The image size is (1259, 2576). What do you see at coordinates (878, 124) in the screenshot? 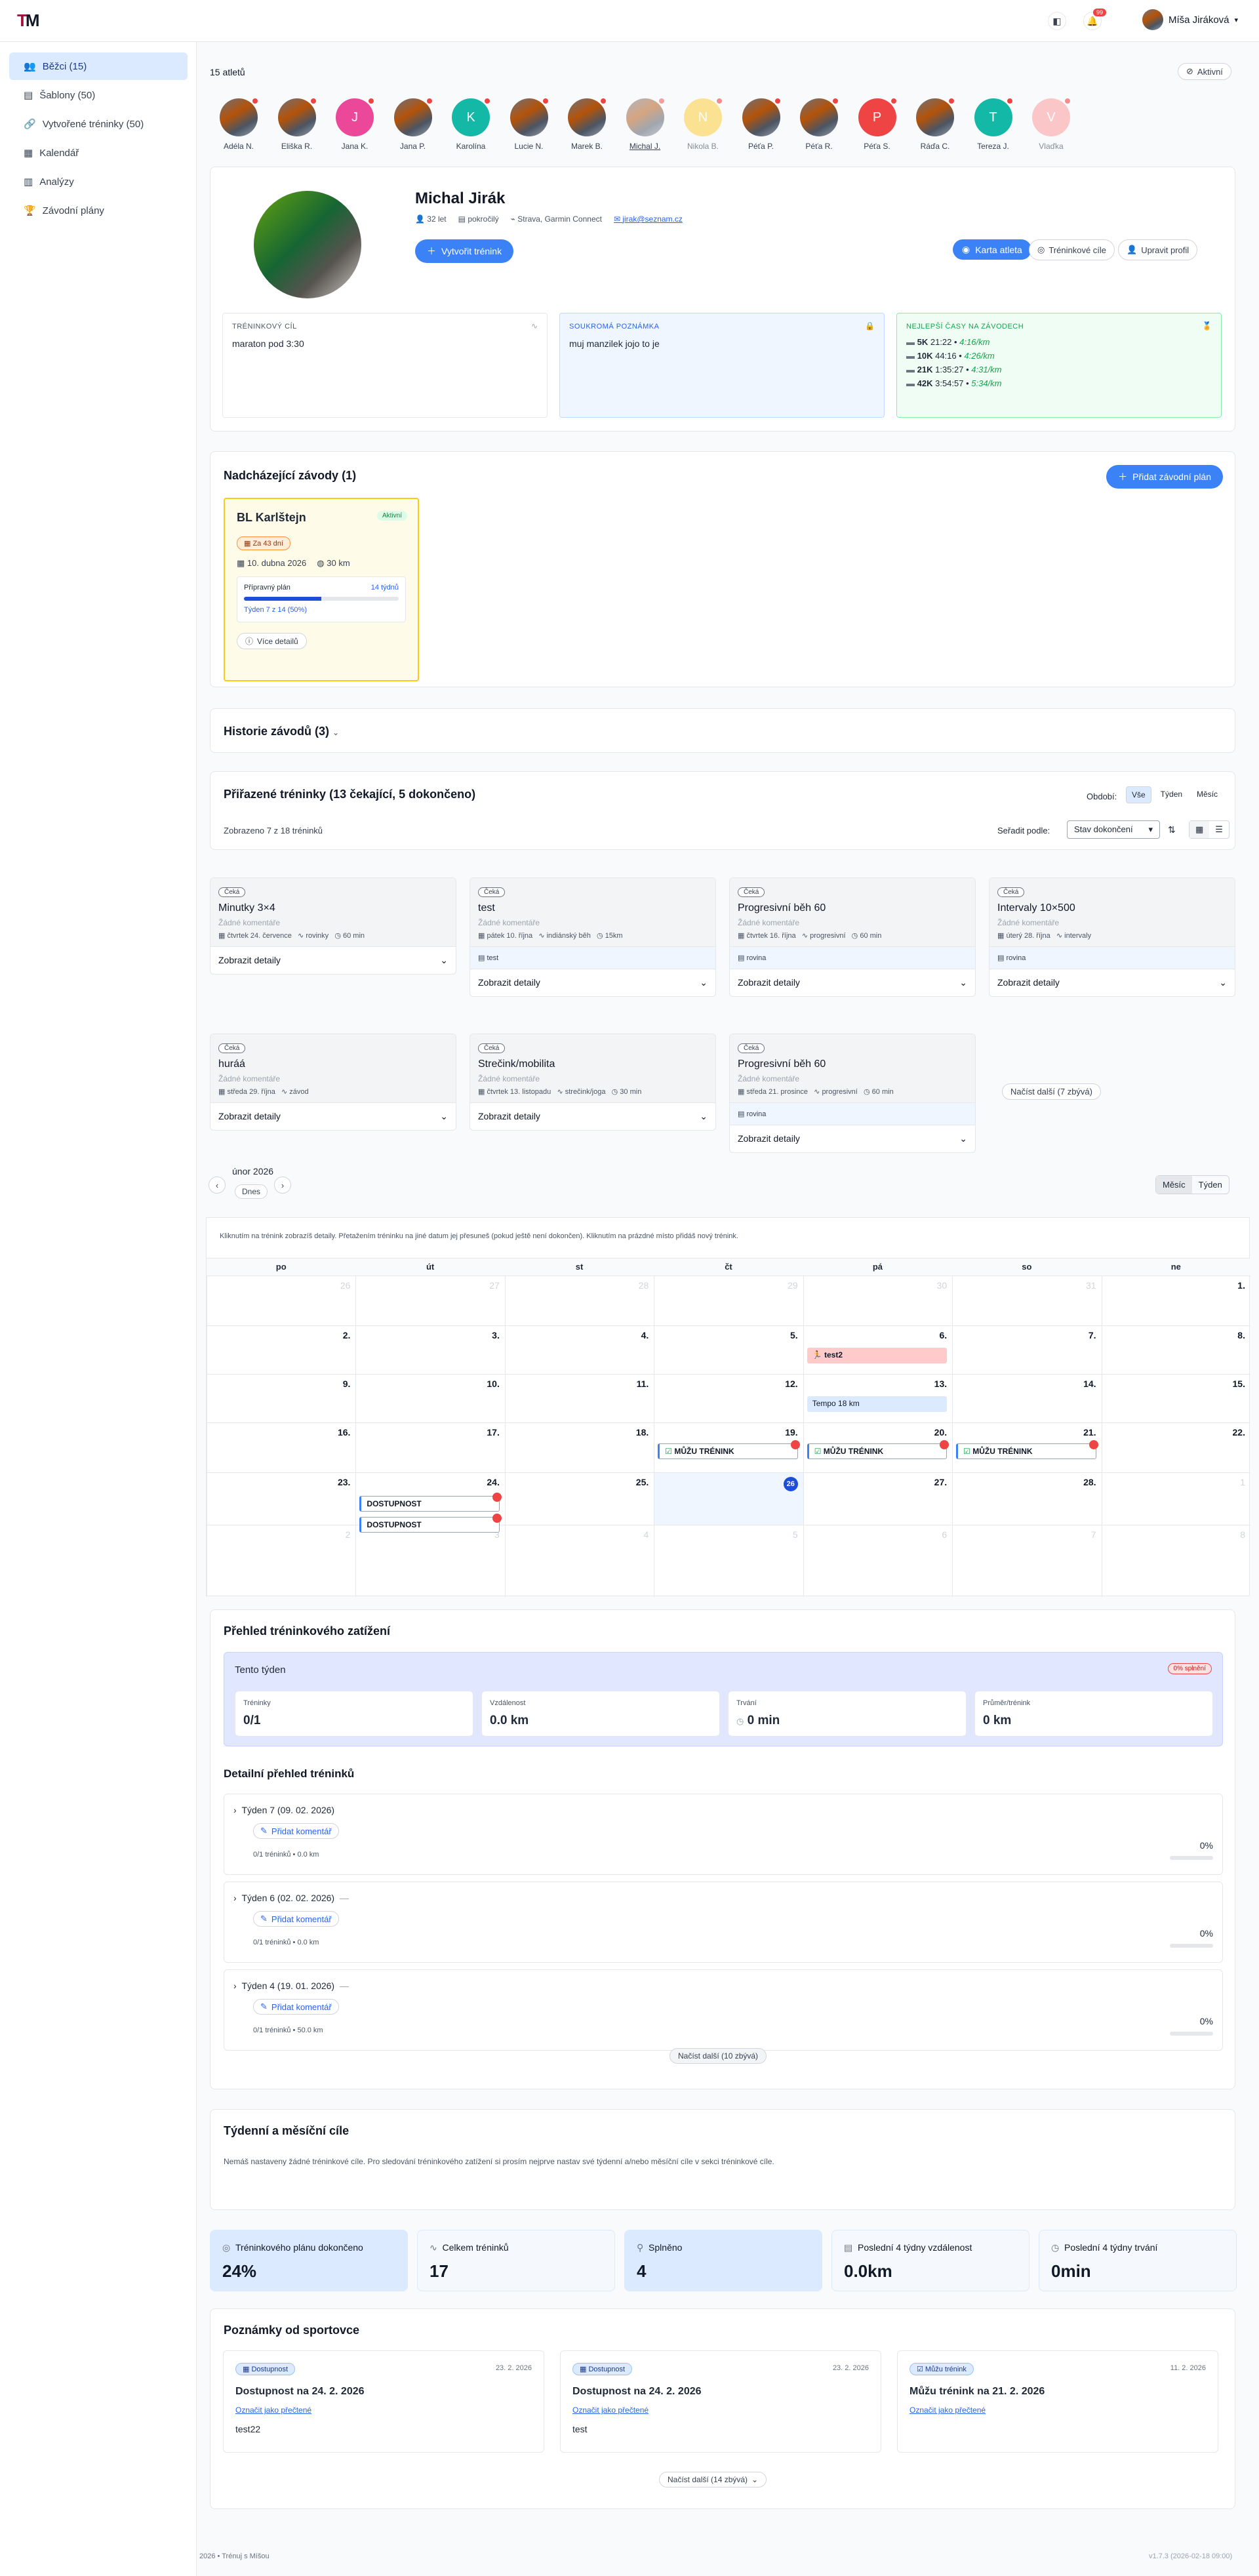
I see `athlete-chip: P Péťa S.` at bounding box center [878, 124].